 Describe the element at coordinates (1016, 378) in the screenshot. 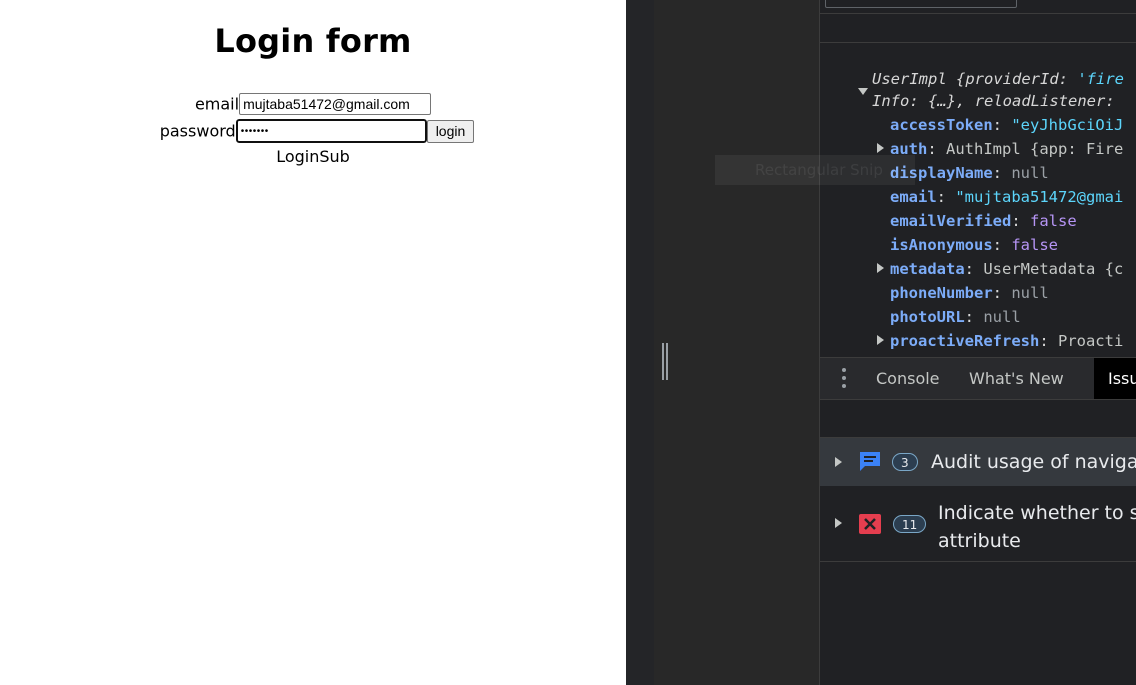

I see `tab-whats-new: What's New` at that location.